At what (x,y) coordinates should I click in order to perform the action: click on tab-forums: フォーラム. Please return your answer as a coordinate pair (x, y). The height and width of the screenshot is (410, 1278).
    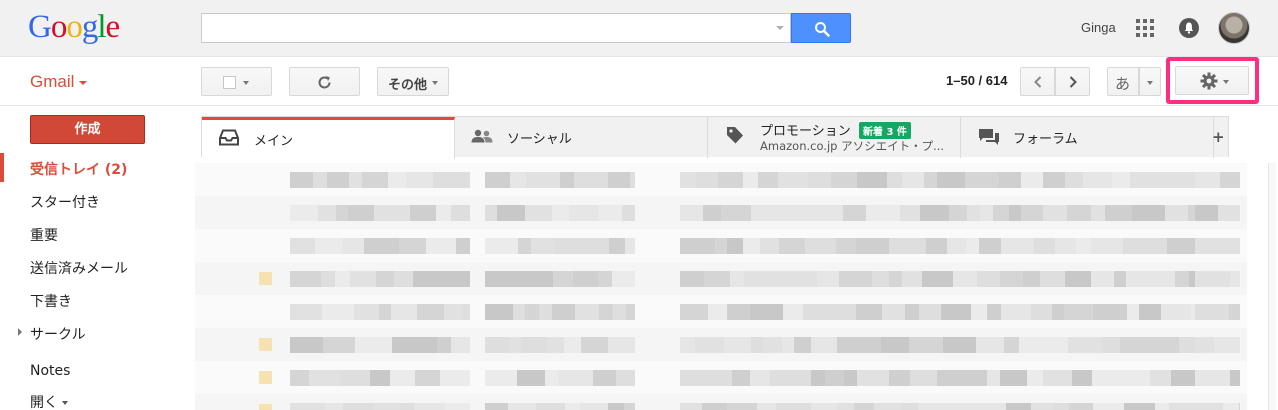
    Looking at the image, I should click on (1087, 137).